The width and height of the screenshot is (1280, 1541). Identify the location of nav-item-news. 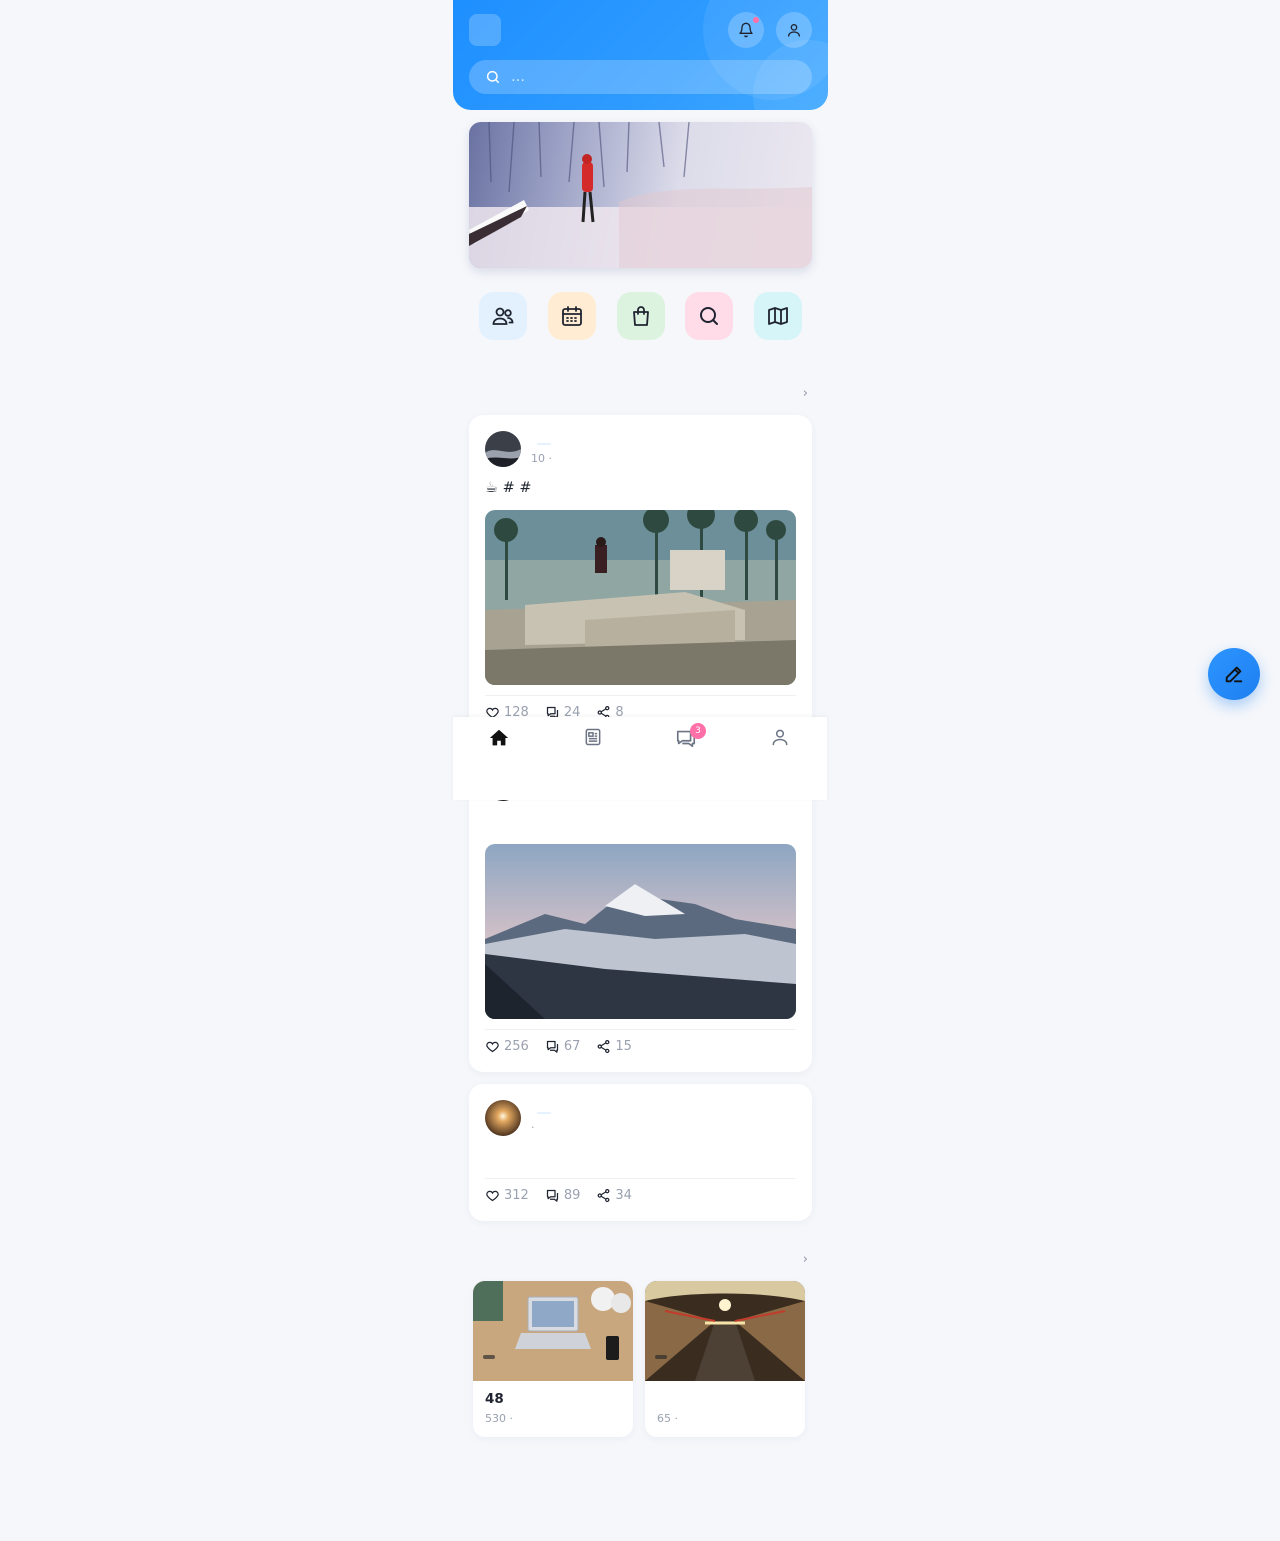
(593, 738).